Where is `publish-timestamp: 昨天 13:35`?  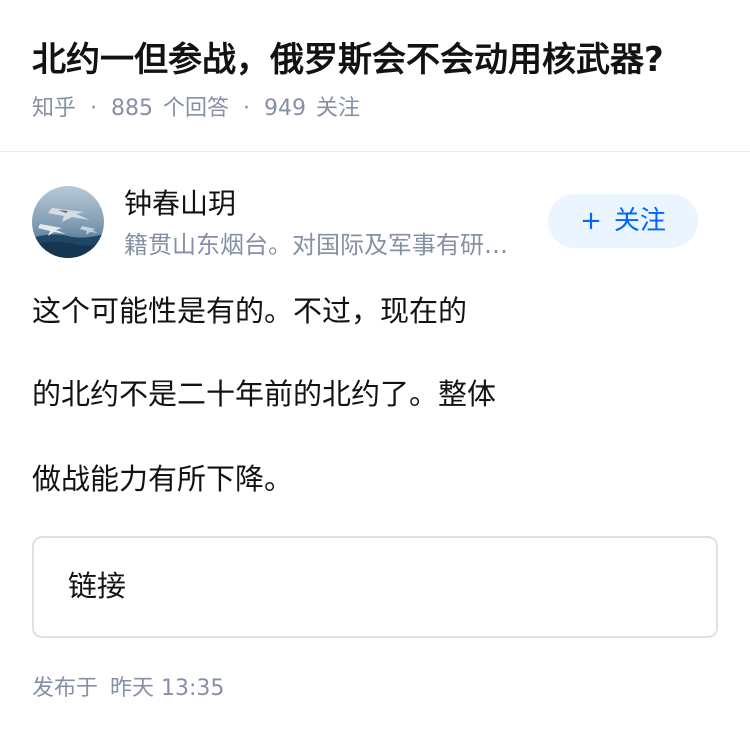
publish-timestamp: 昨天 13:35 is located at coordinates (167, 688).